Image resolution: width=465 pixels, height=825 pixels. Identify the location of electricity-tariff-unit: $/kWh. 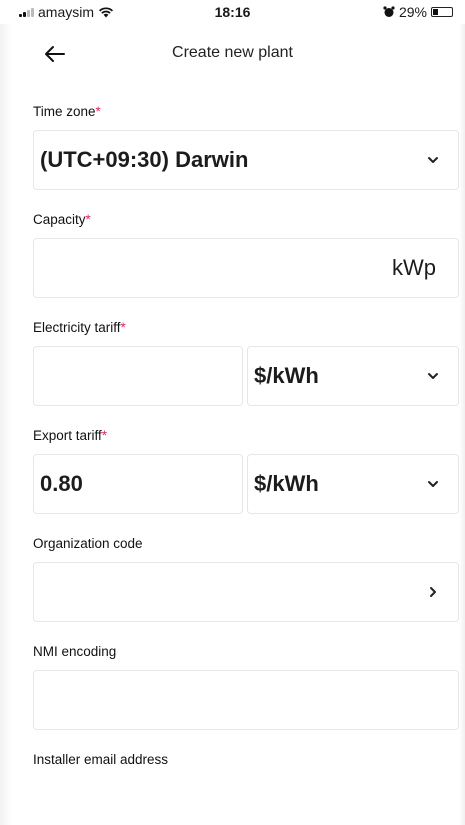
(286, 375).